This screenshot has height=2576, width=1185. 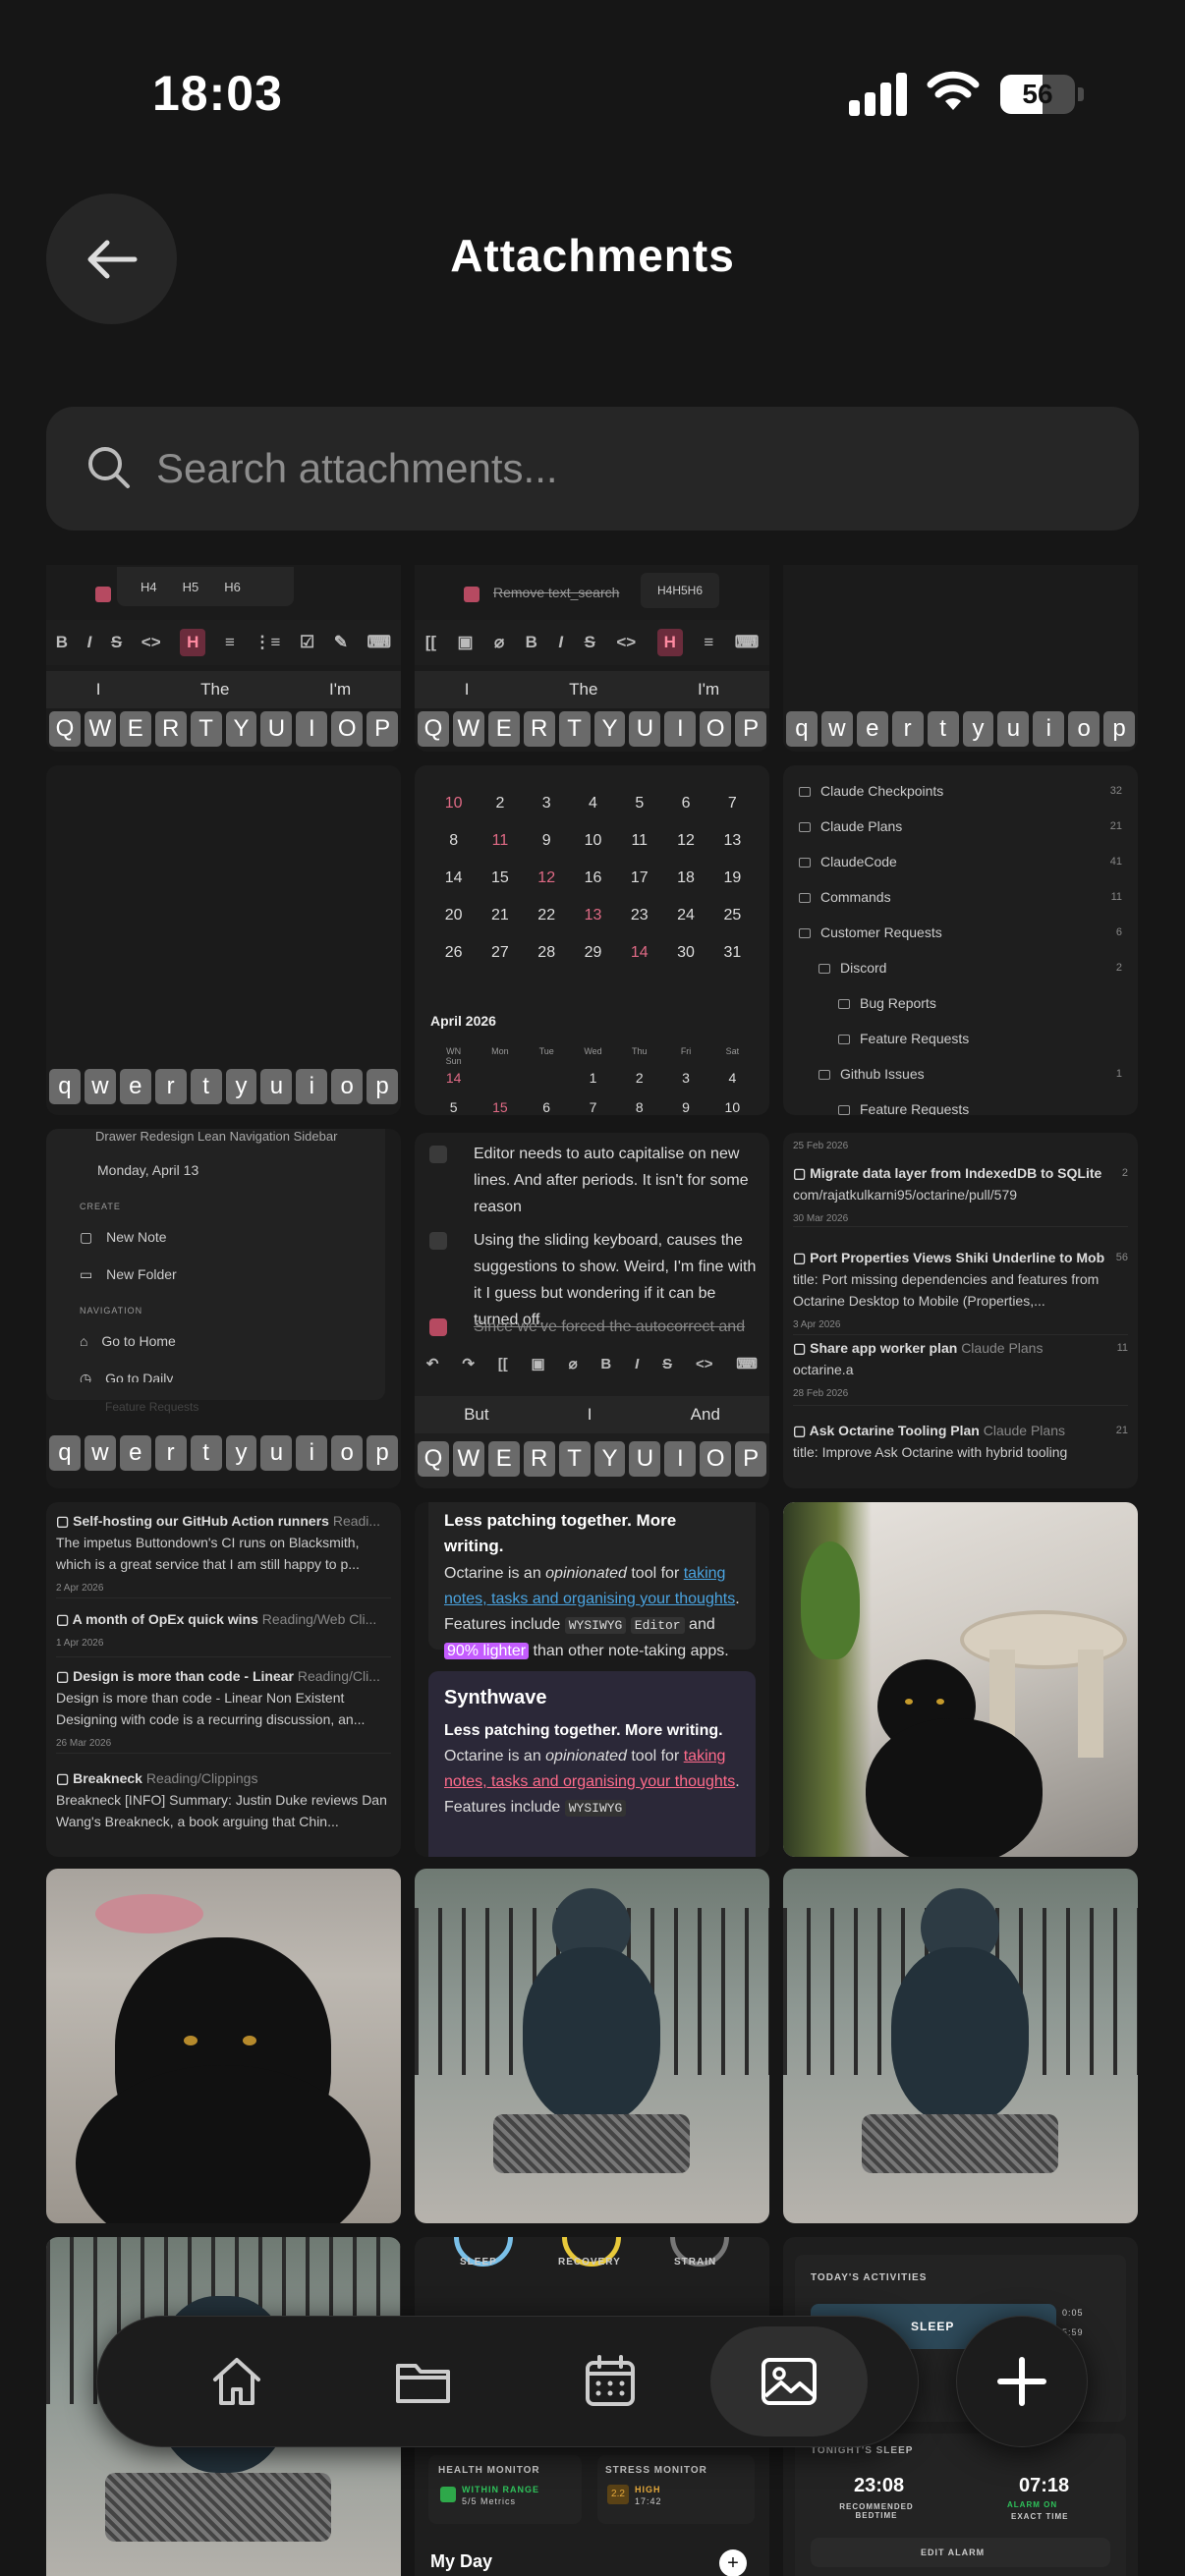 I want to click on tab-home, so click(x=237, y=2381).